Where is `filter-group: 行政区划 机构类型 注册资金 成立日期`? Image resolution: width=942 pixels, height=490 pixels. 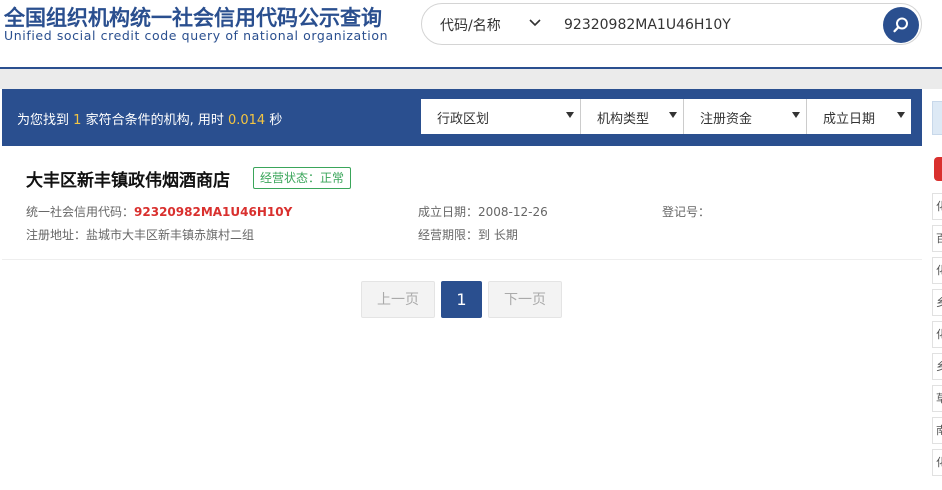
filter-group: 行政区划 机构类型 注册资金 成立日期 is located at coordinates (666, 116).